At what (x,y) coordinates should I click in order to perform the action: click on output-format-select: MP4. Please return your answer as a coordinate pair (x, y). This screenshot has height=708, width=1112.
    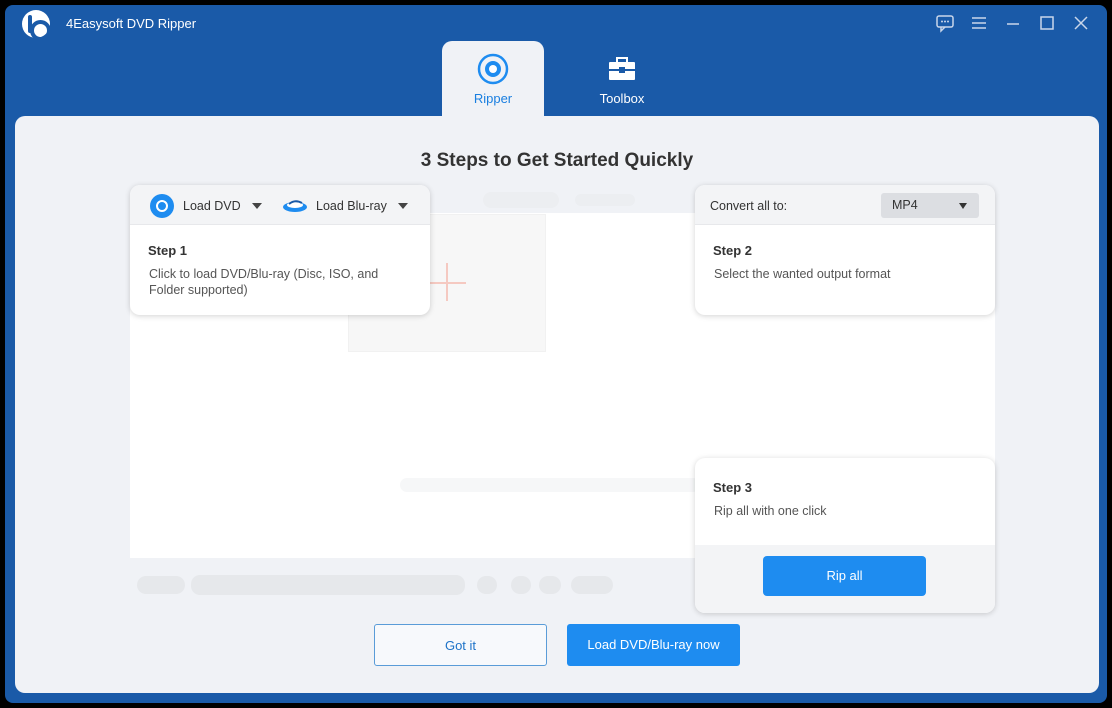
    Looking at the image, I should click on (930, 205).